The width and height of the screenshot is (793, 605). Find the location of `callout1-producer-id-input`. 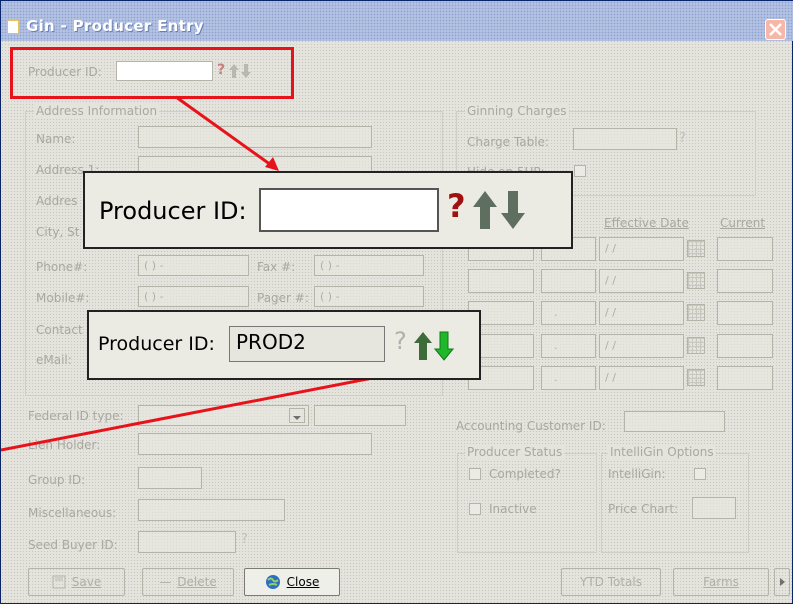

callout1-producer-id-input is located at coordinates (349, 210).